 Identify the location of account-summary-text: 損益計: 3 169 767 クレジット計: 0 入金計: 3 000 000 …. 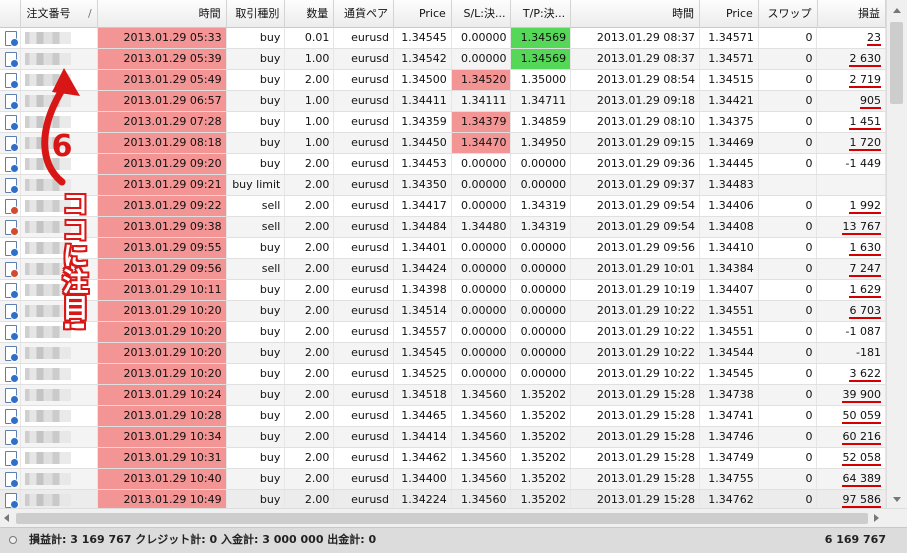
(203, 539).